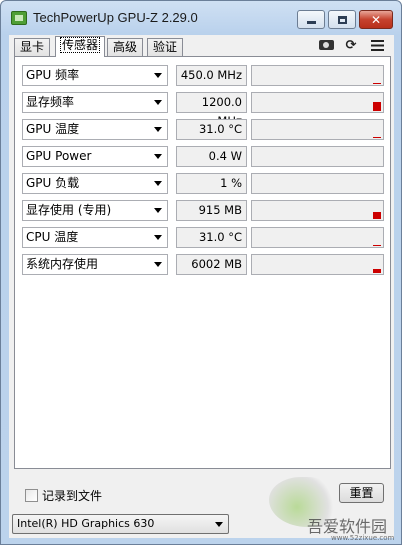 The height and width of the screenshot is (545, 402). I want to click on tab-validation: 验证, so click(165, 47).